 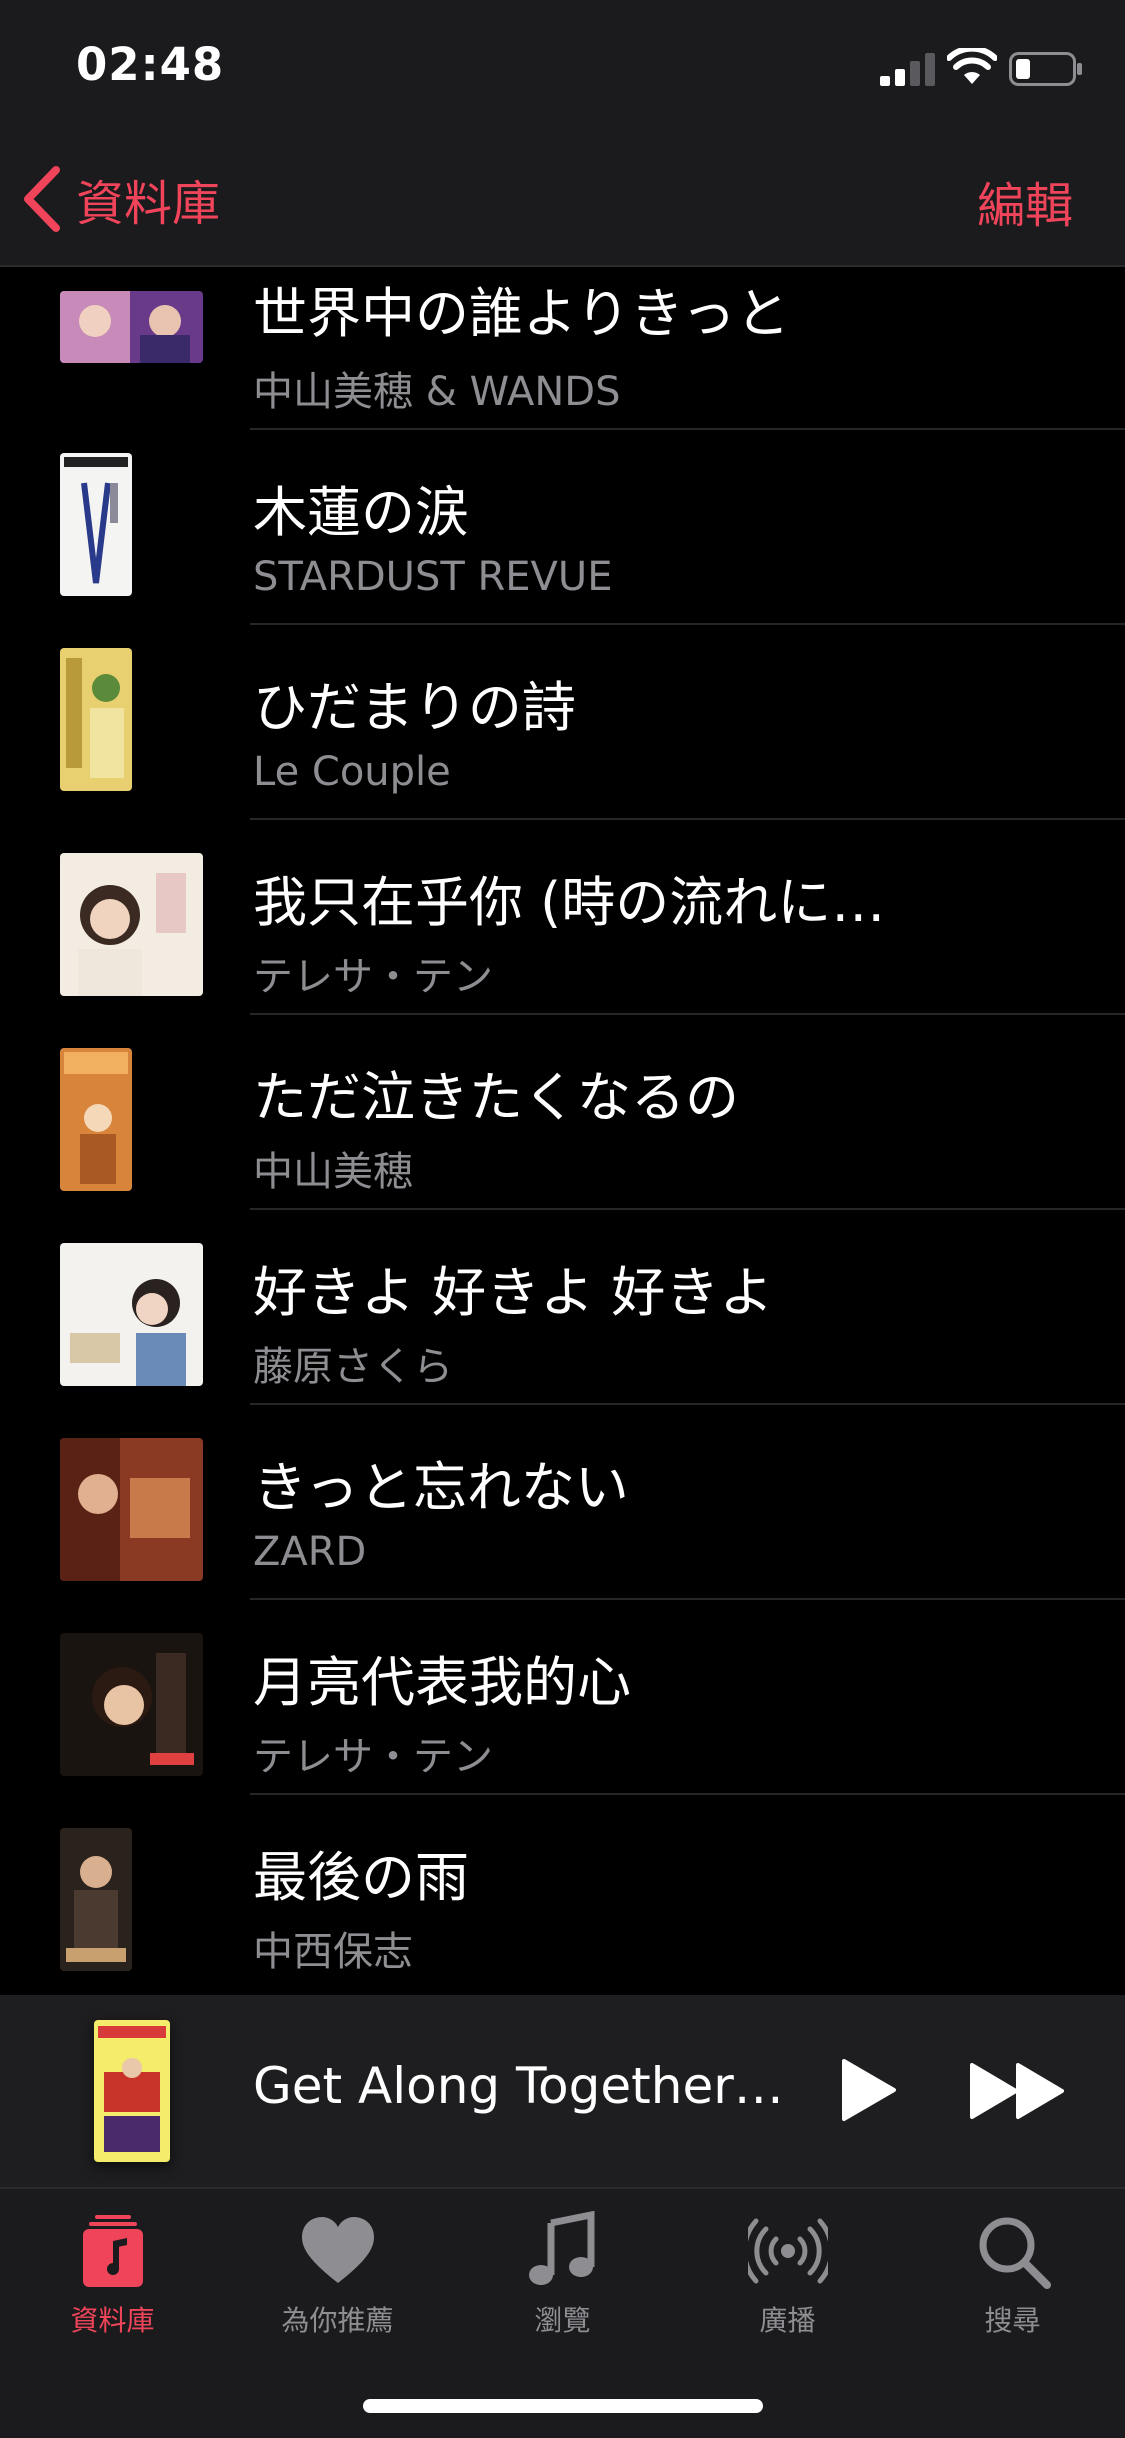 I want to click on search-icon, so click(x=1015, y=2253).